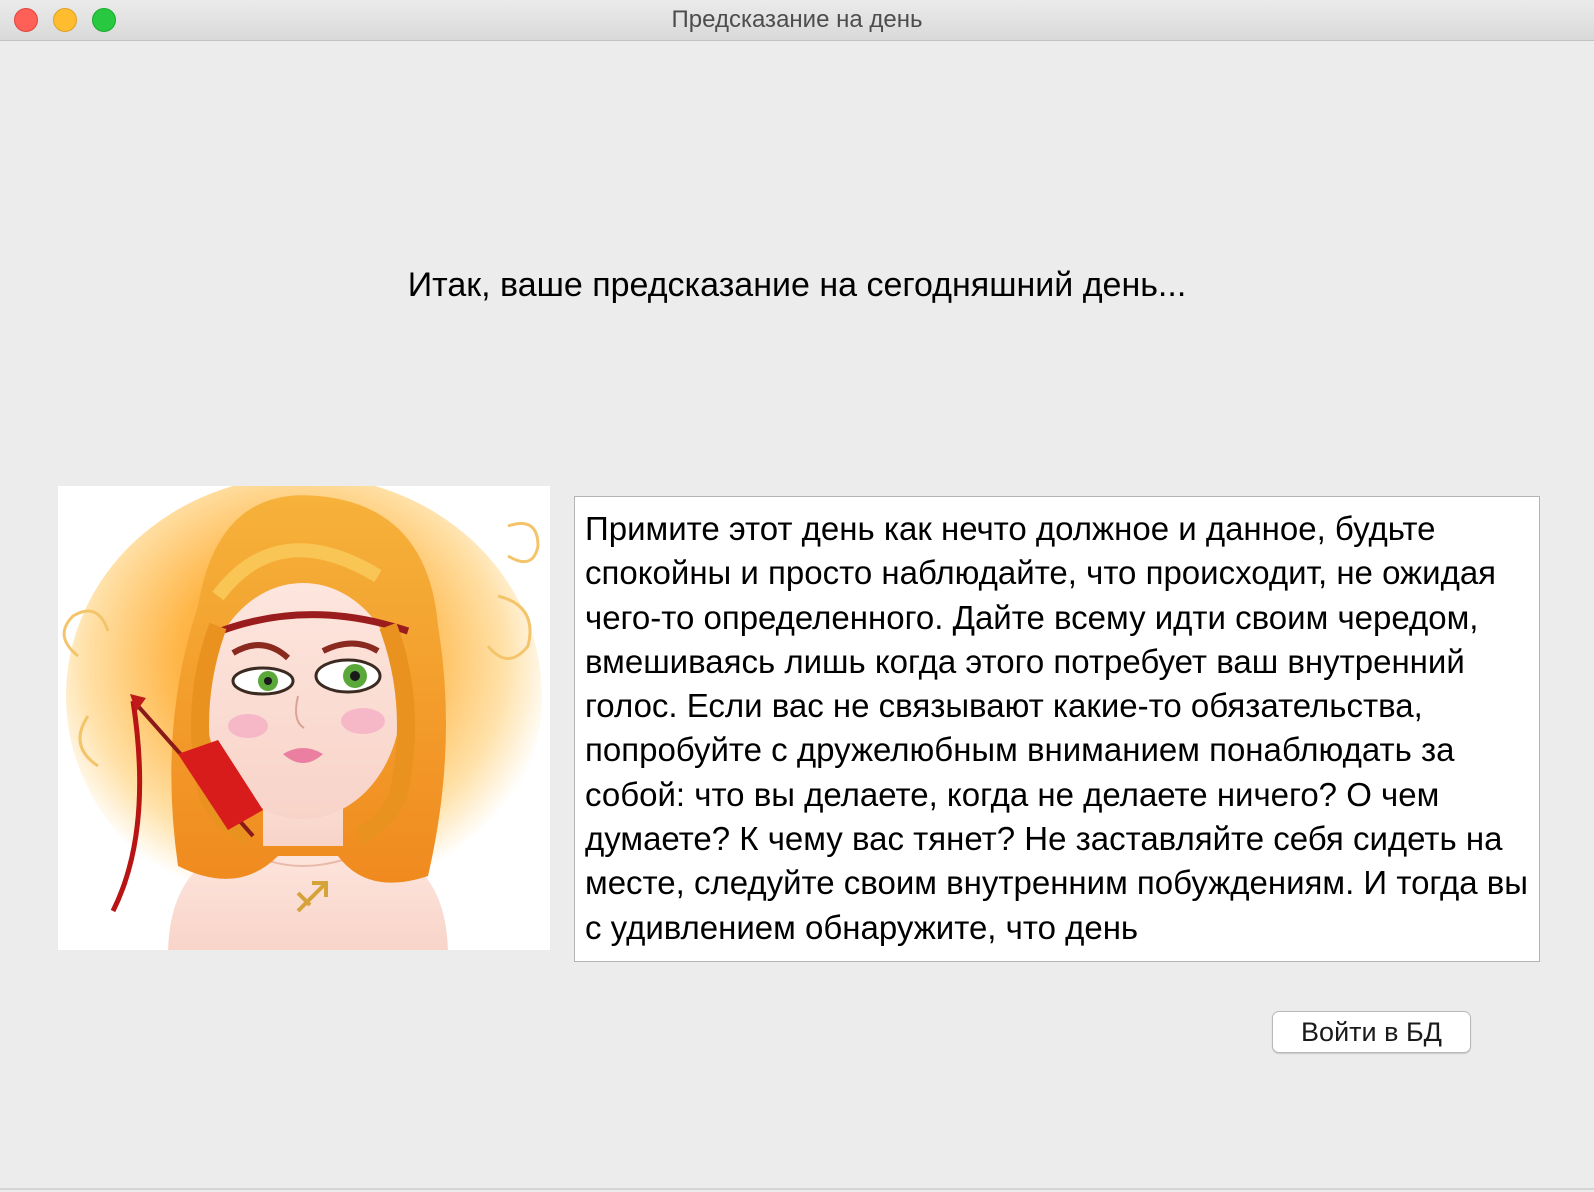 This screenshot has height=1192, width=1594. I want to click on window-title: Предсказание на день, so click(797, 19).